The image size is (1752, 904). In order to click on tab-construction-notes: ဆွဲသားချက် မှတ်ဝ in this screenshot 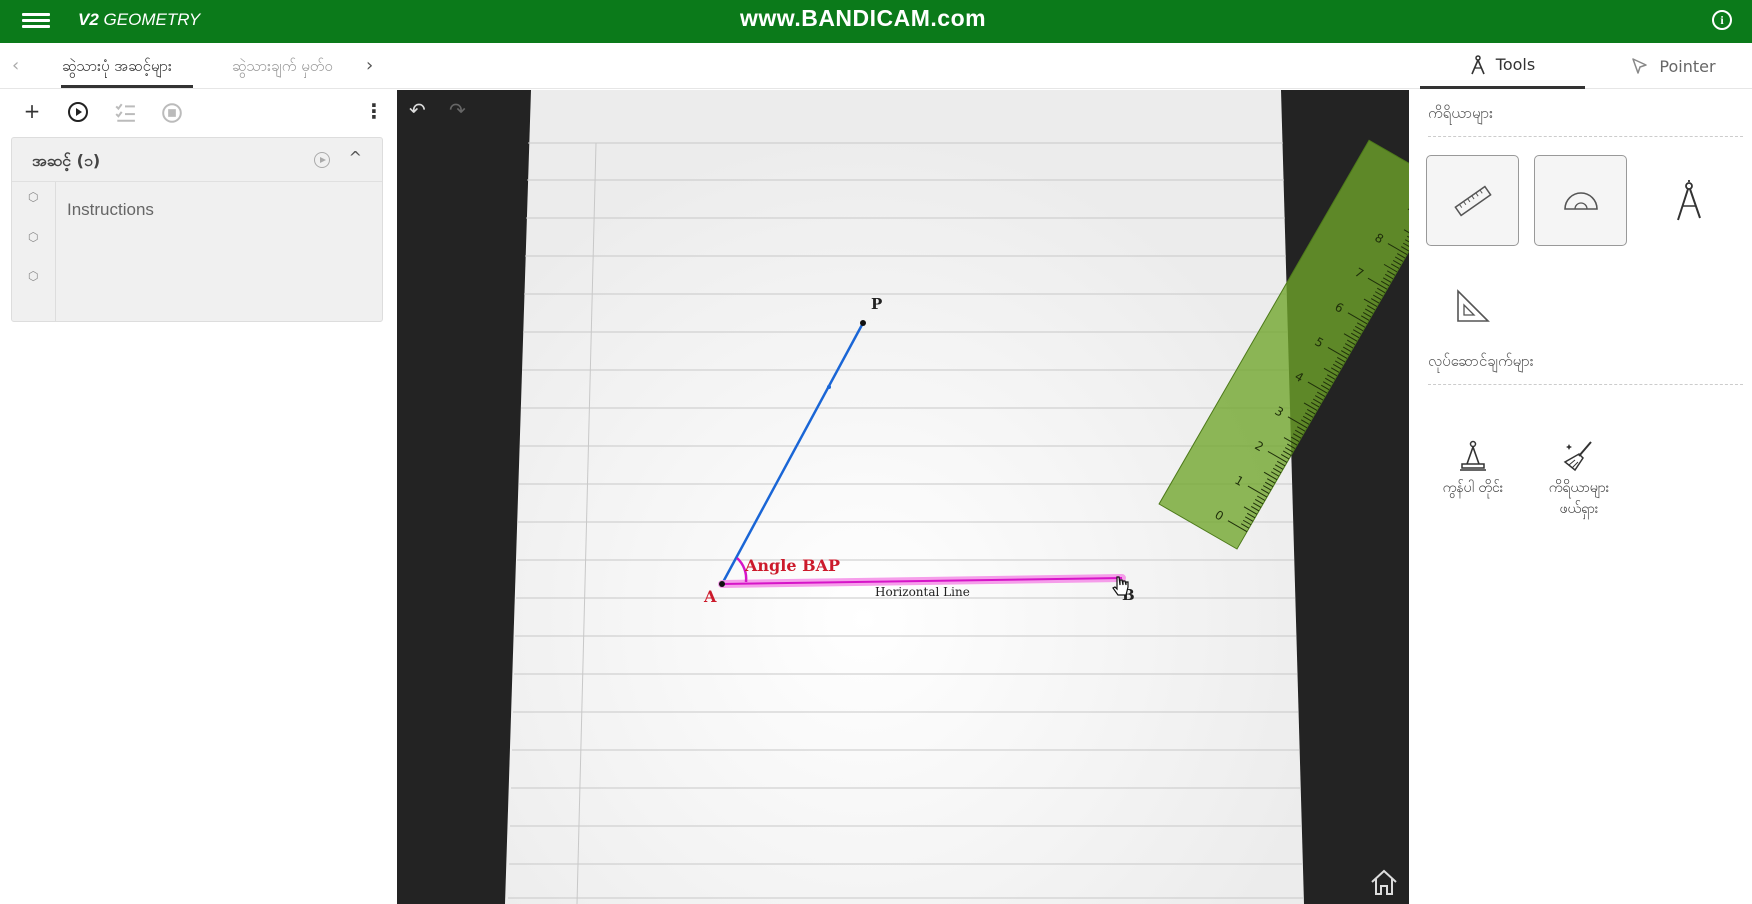, I will do `click(282, 68)`.